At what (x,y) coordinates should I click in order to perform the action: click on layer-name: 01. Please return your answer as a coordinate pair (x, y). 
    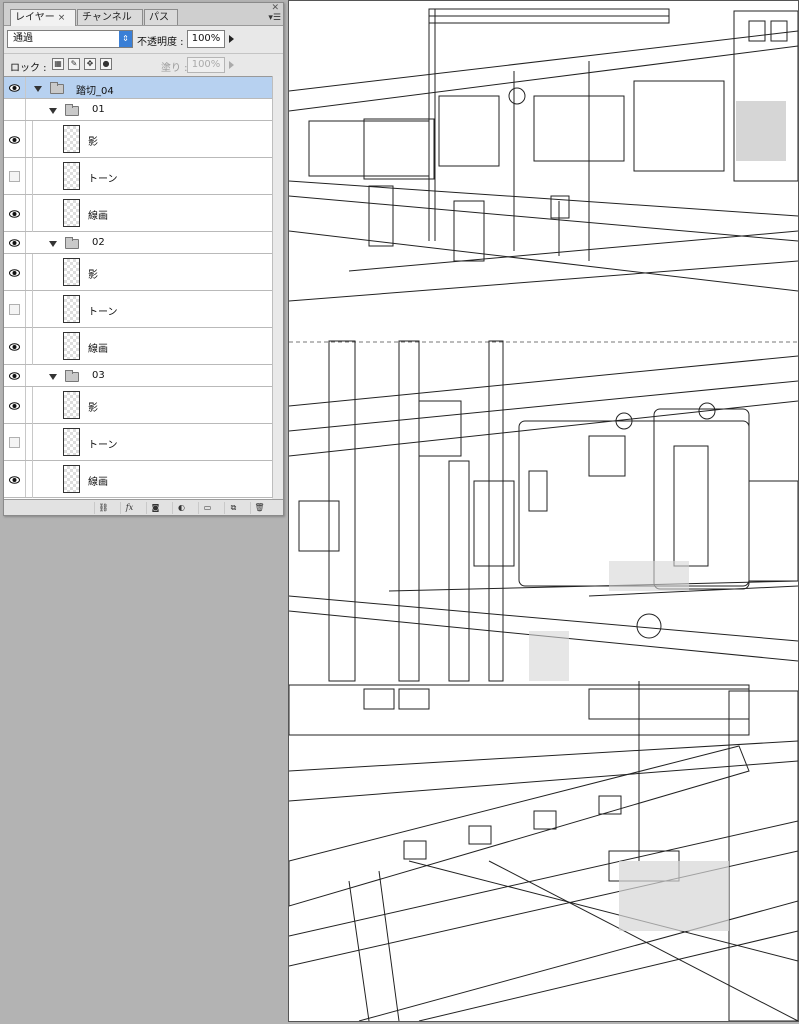
    Looking at the image, I should click on (98, 109).